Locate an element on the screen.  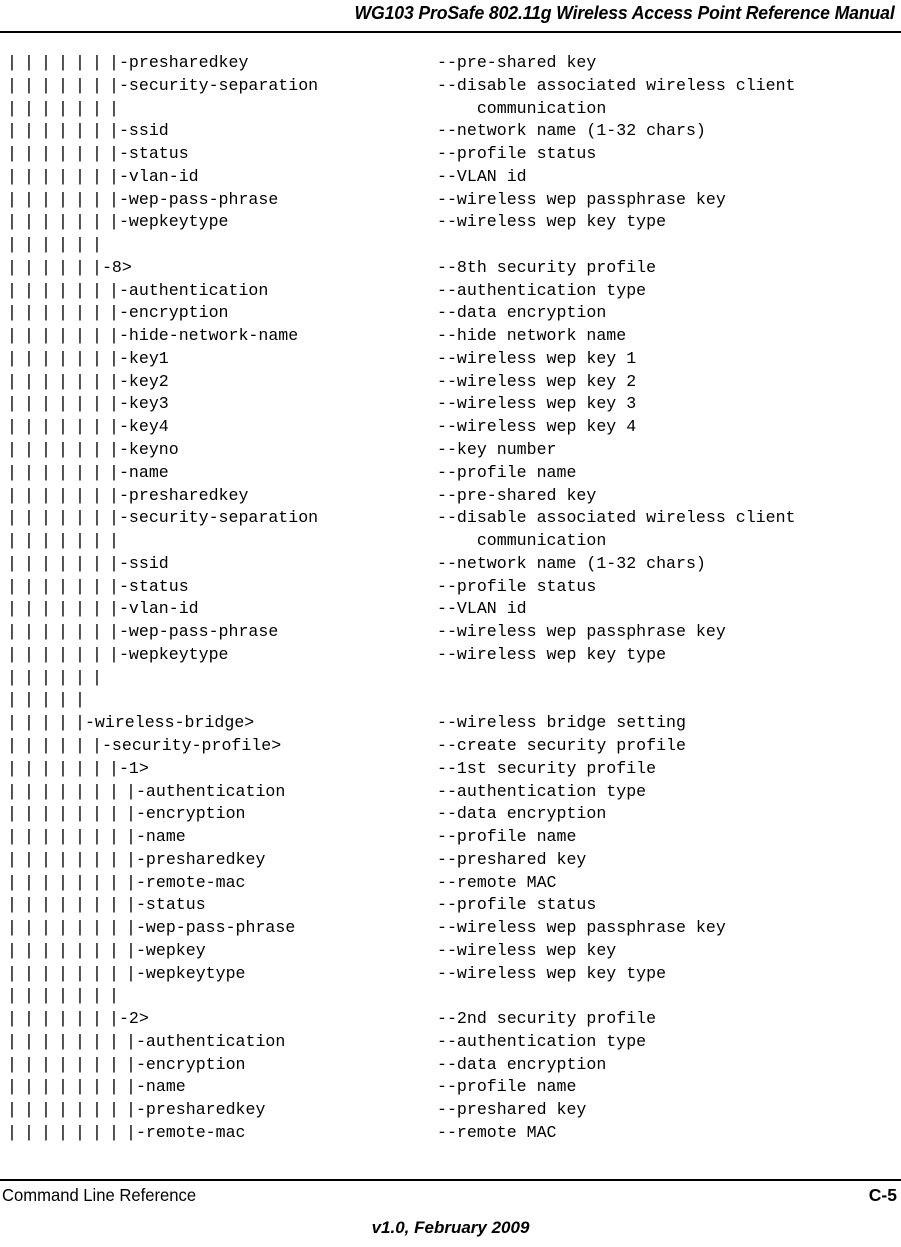
tree-node-label: |-8> is located at coordinates (112, 267).